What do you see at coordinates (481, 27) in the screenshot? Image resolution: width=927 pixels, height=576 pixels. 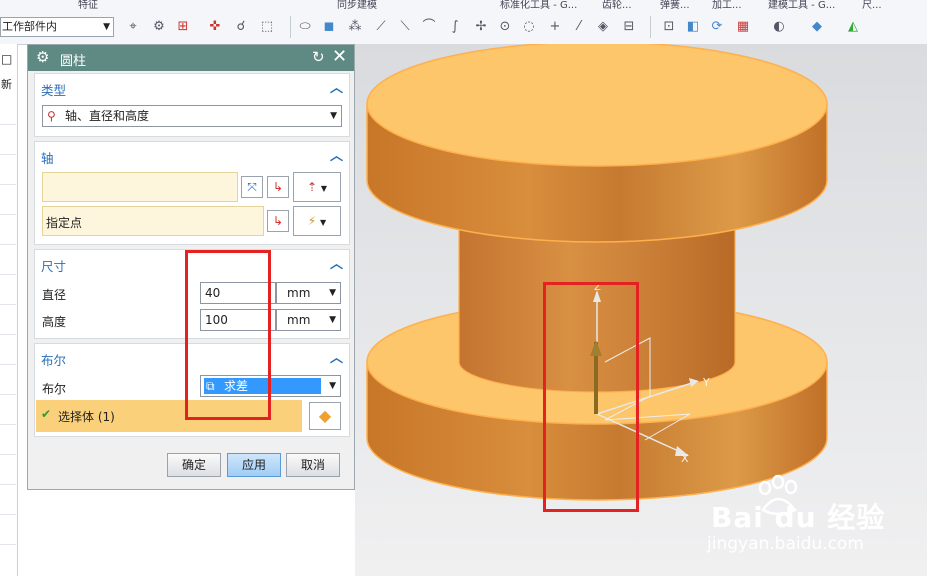 I see `intersect-icon: ✢` at bounding box center [481, 27].